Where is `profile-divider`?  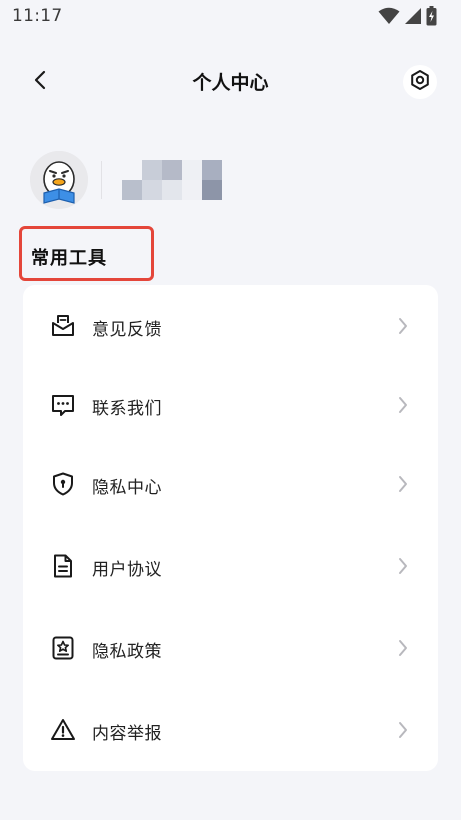 profile-divider is located at coordinates (101, 180).